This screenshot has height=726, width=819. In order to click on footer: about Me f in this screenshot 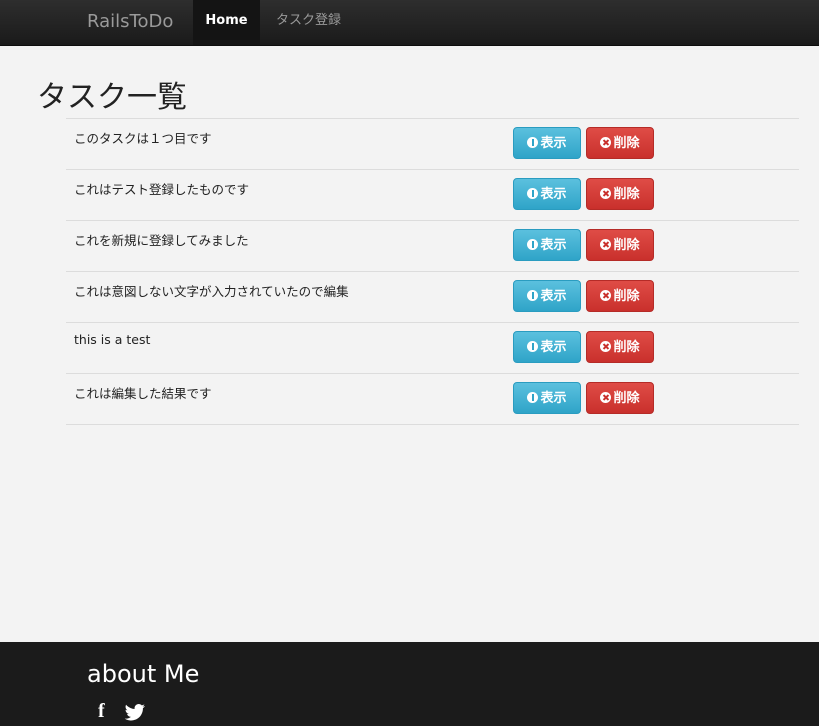, I will do `click(409, 684)`.